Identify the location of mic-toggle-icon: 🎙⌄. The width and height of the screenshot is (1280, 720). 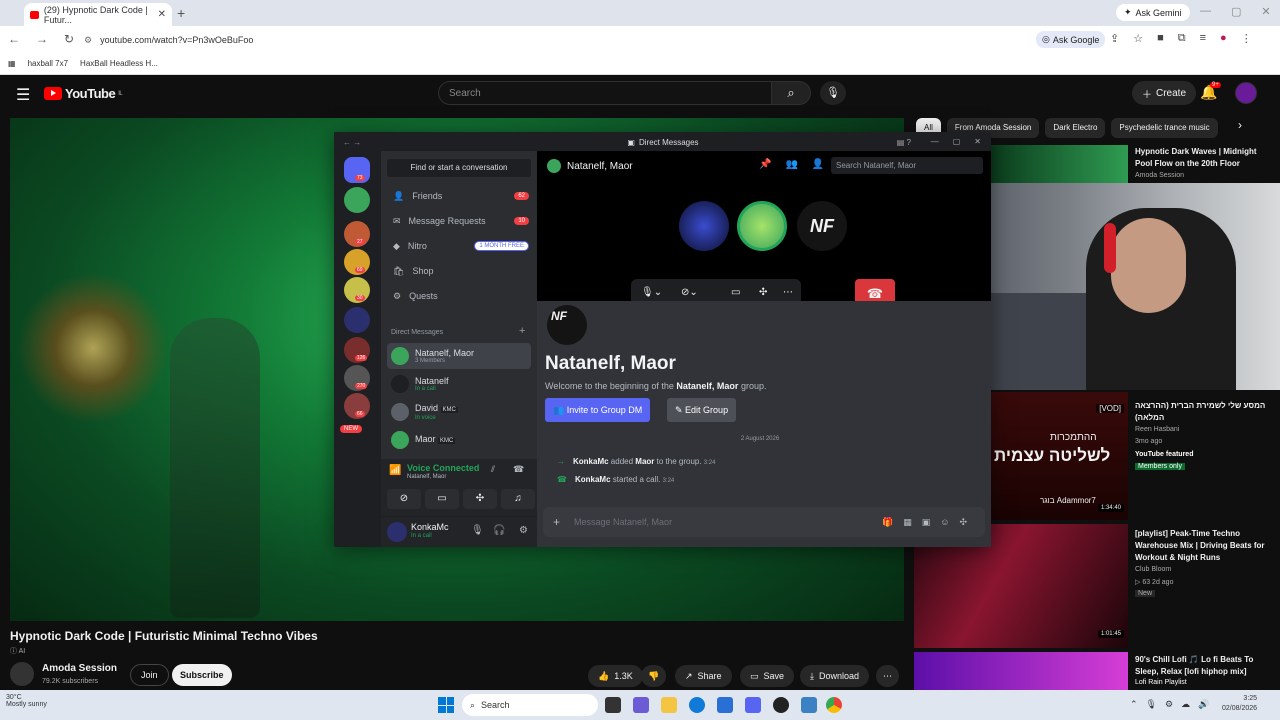
(651, 292).